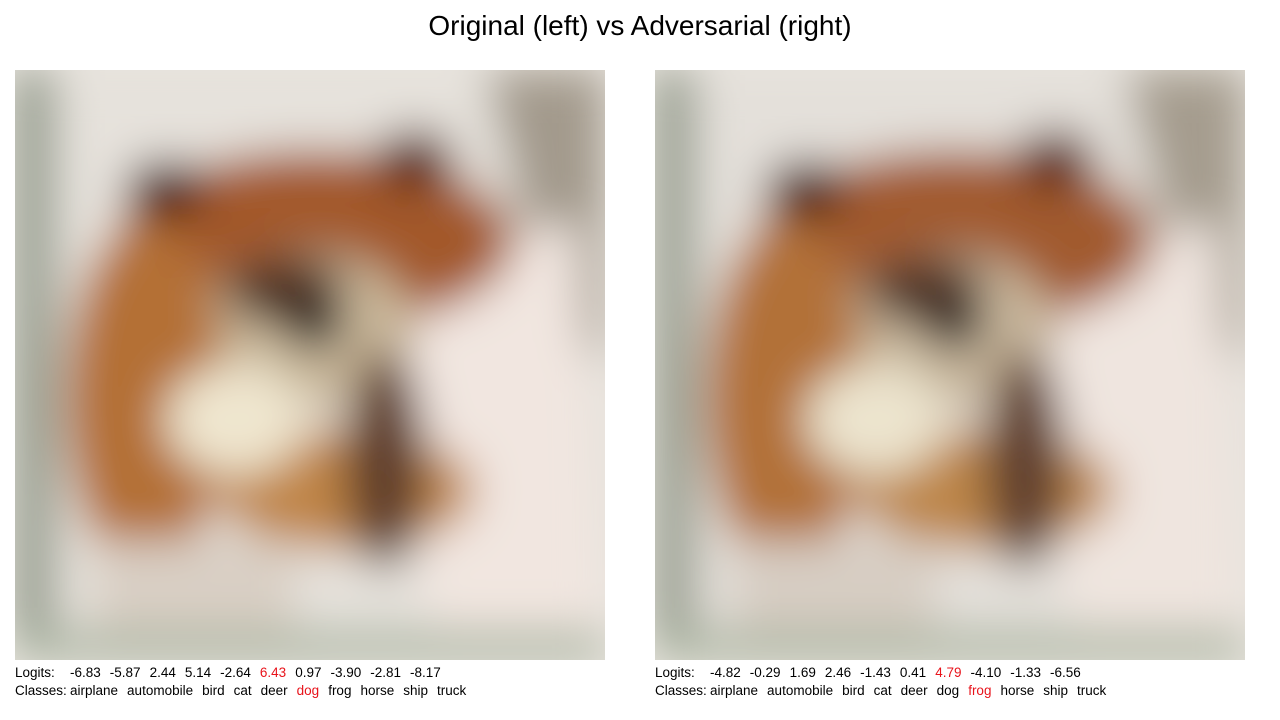  I want to click on logit-value: -1.33, so click(1026, 672).